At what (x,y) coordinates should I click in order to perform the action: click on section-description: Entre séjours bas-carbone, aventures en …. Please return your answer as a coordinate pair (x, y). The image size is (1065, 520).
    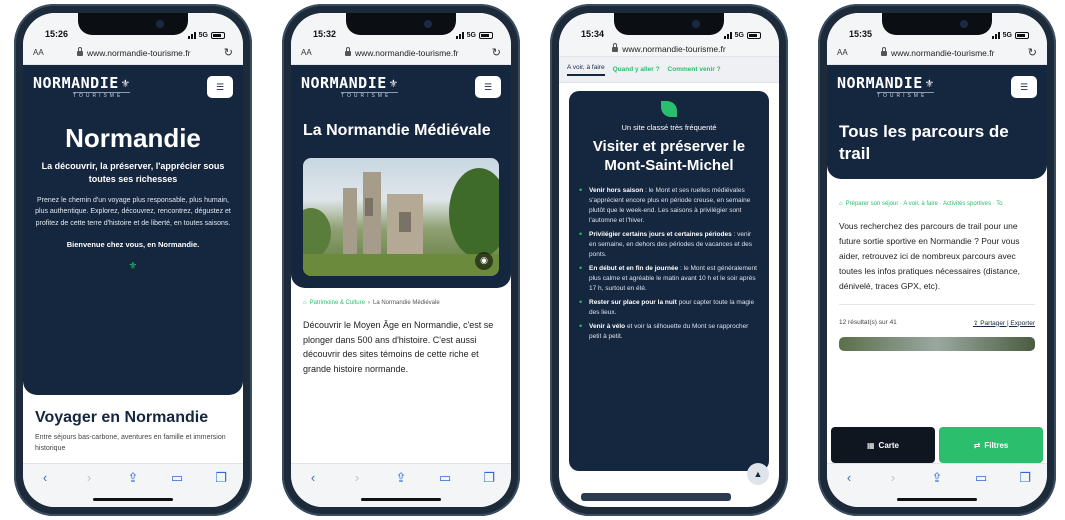
    Looking at the image, I should click on (130, 443).